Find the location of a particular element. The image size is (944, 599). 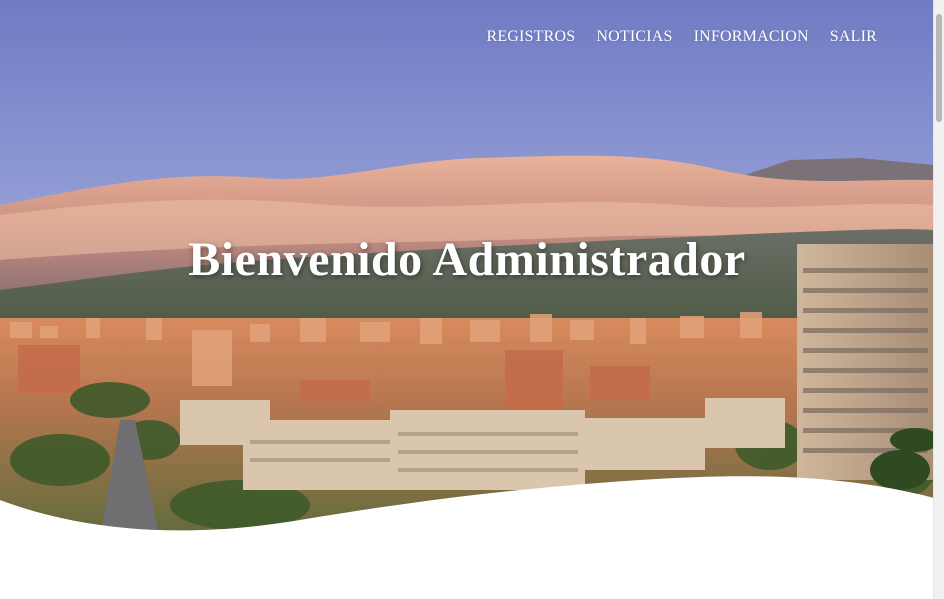

page-title: Bienvenido Administrador is located at coordinates (467, 259).